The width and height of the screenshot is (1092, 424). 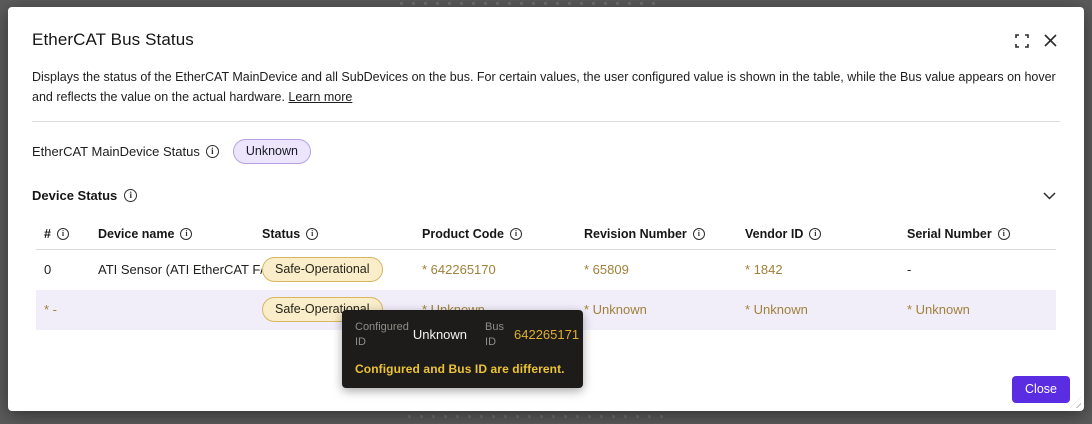 What do you see at coordinates (615, 309) in the screenshot?
I see `cell-revision-number: * Unknown` at bounding box center [615, 309].